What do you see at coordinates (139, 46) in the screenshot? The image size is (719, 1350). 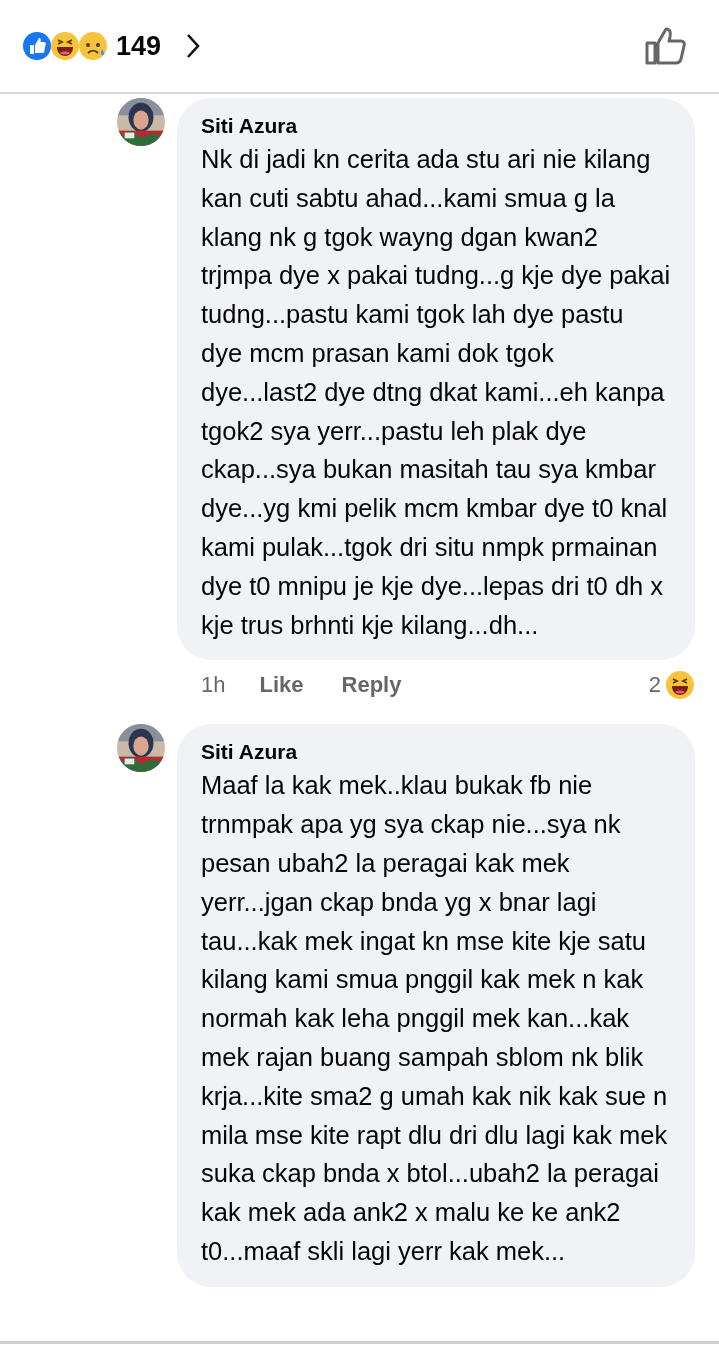 I see `reaction-count: 149` at bounding box center [139, 46].